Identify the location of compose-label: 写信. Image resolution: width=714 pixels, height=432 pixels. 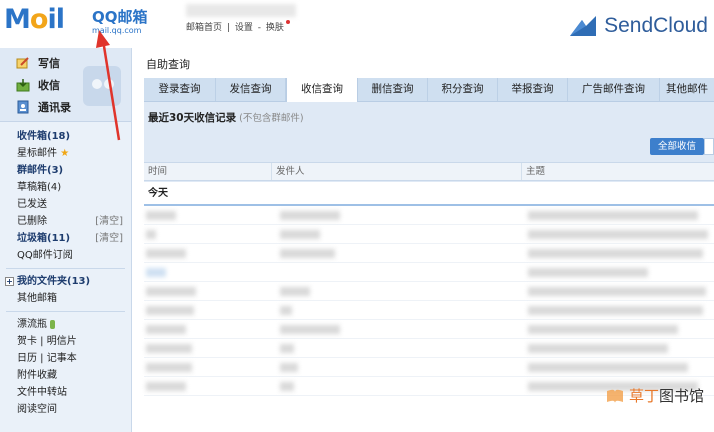
(49, 63).